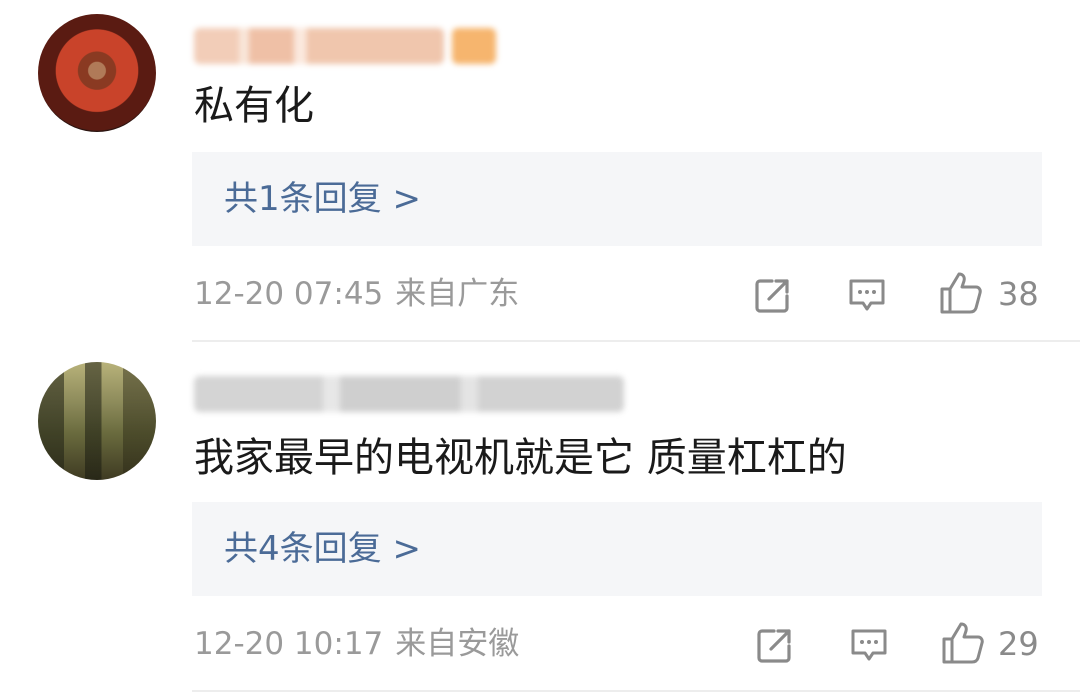  I want to click on location: 来自安徽, so click(457, 644).